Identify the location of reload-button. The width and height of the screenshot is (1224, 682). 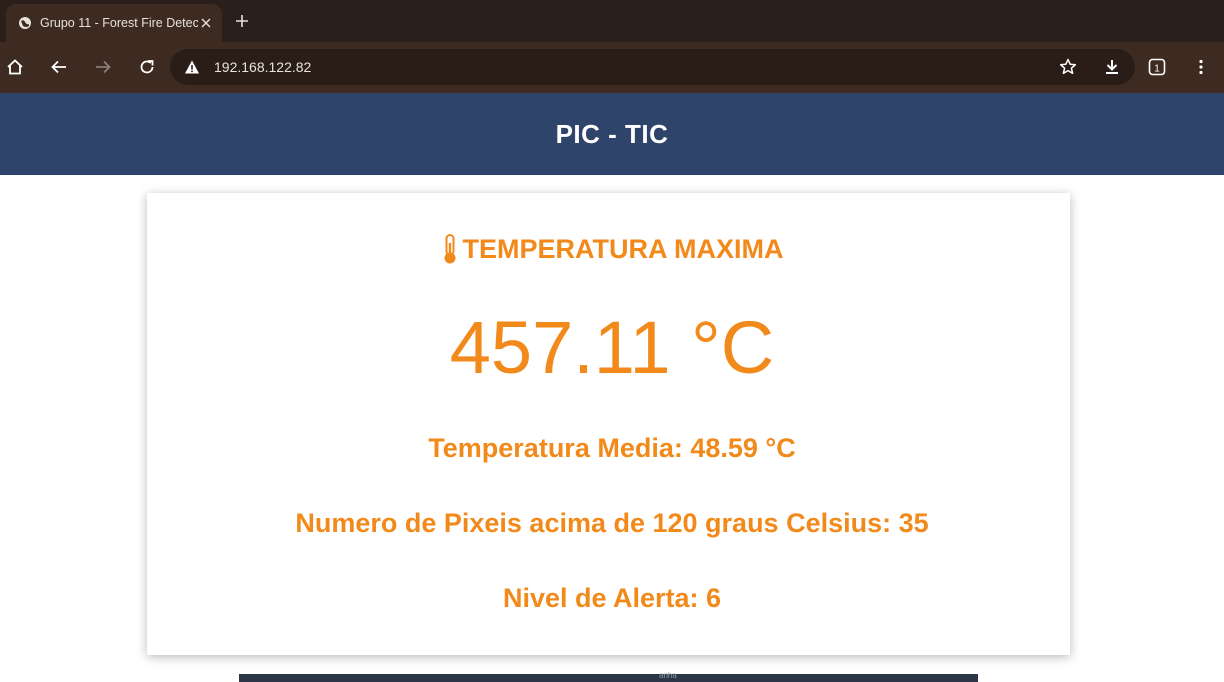
(147, 67).